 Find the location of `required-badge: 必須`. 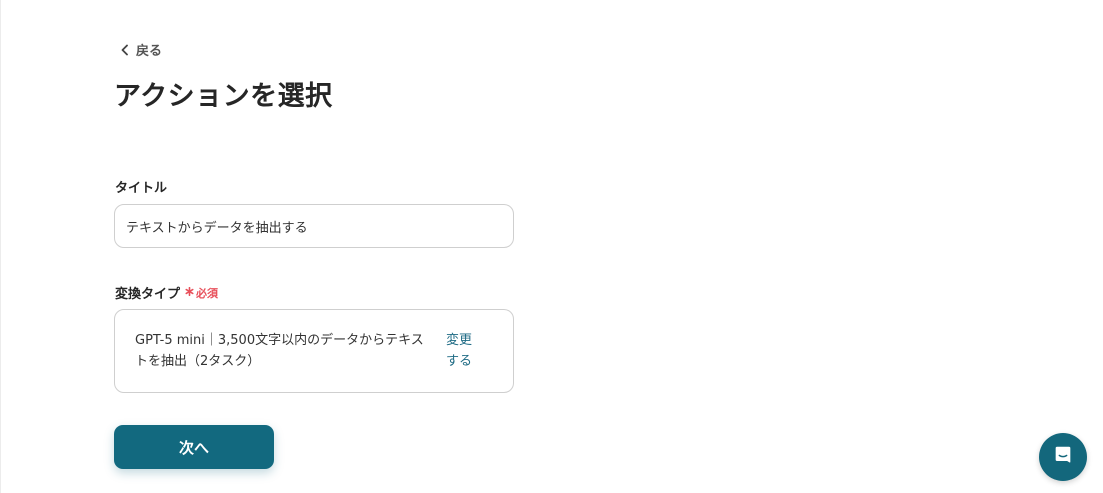

required-badge: 必須 is located at coordinates (201, 293).